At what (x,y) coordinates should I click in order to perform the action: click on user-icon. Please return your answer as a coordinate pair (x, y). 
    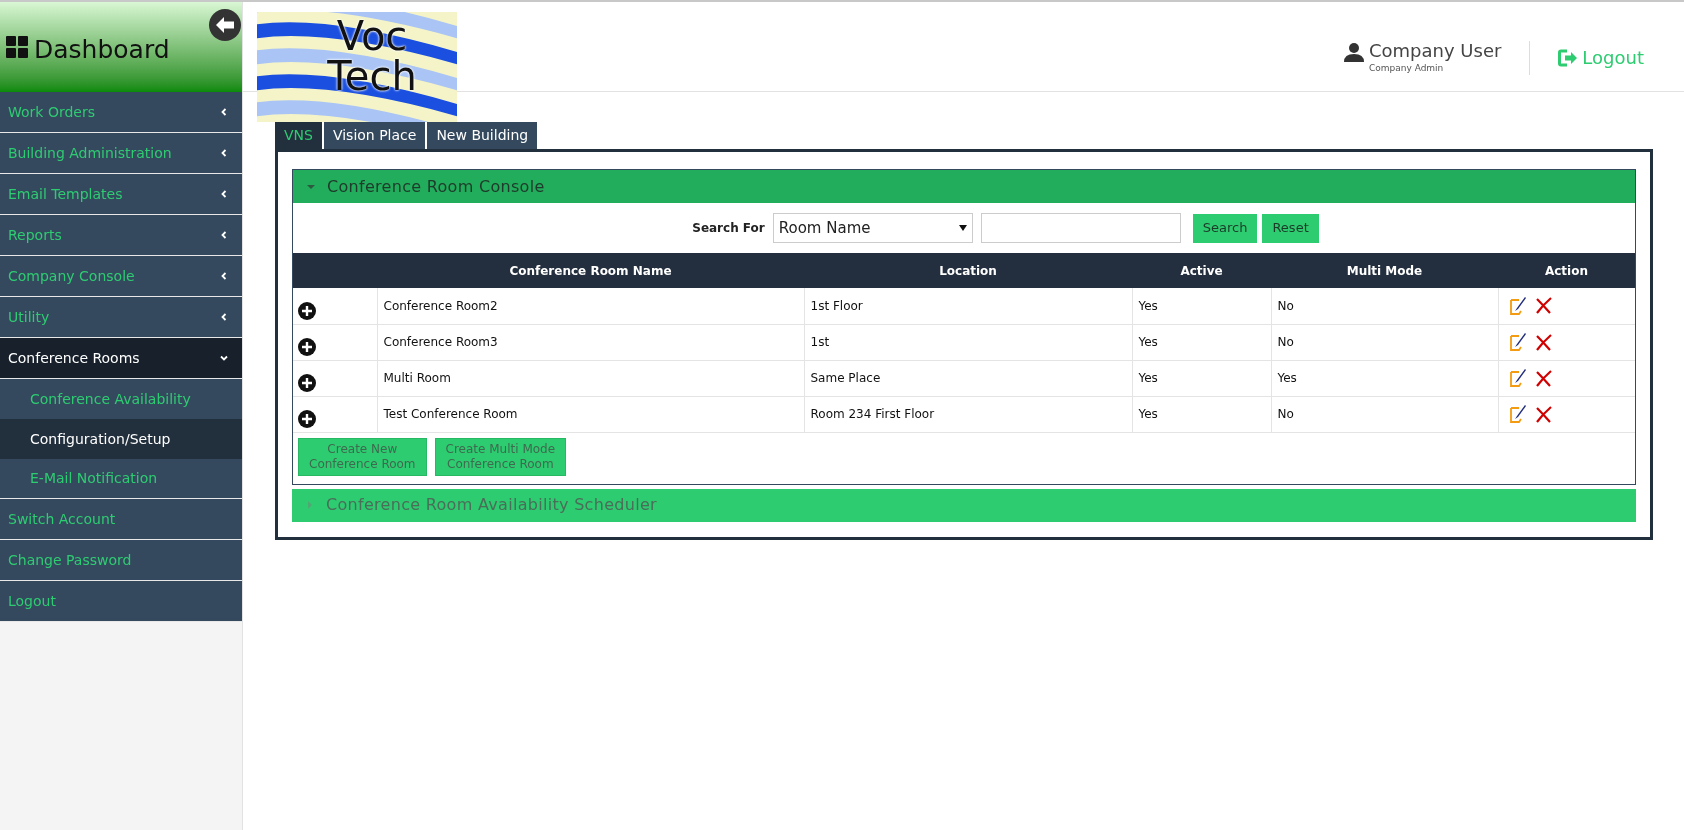
    Looking at the image, I should click on (1353, 52).